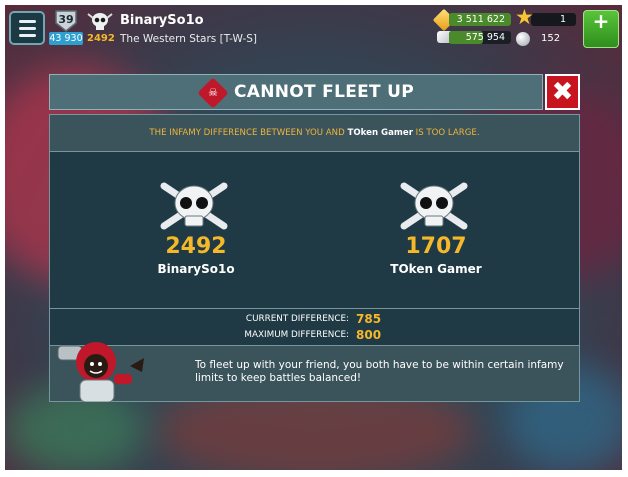 The image size is (628, 477). What do you see at coordinates (601, 21) in the screenshot?
I see `plus-icon: +` at bounding box center [601, 21].